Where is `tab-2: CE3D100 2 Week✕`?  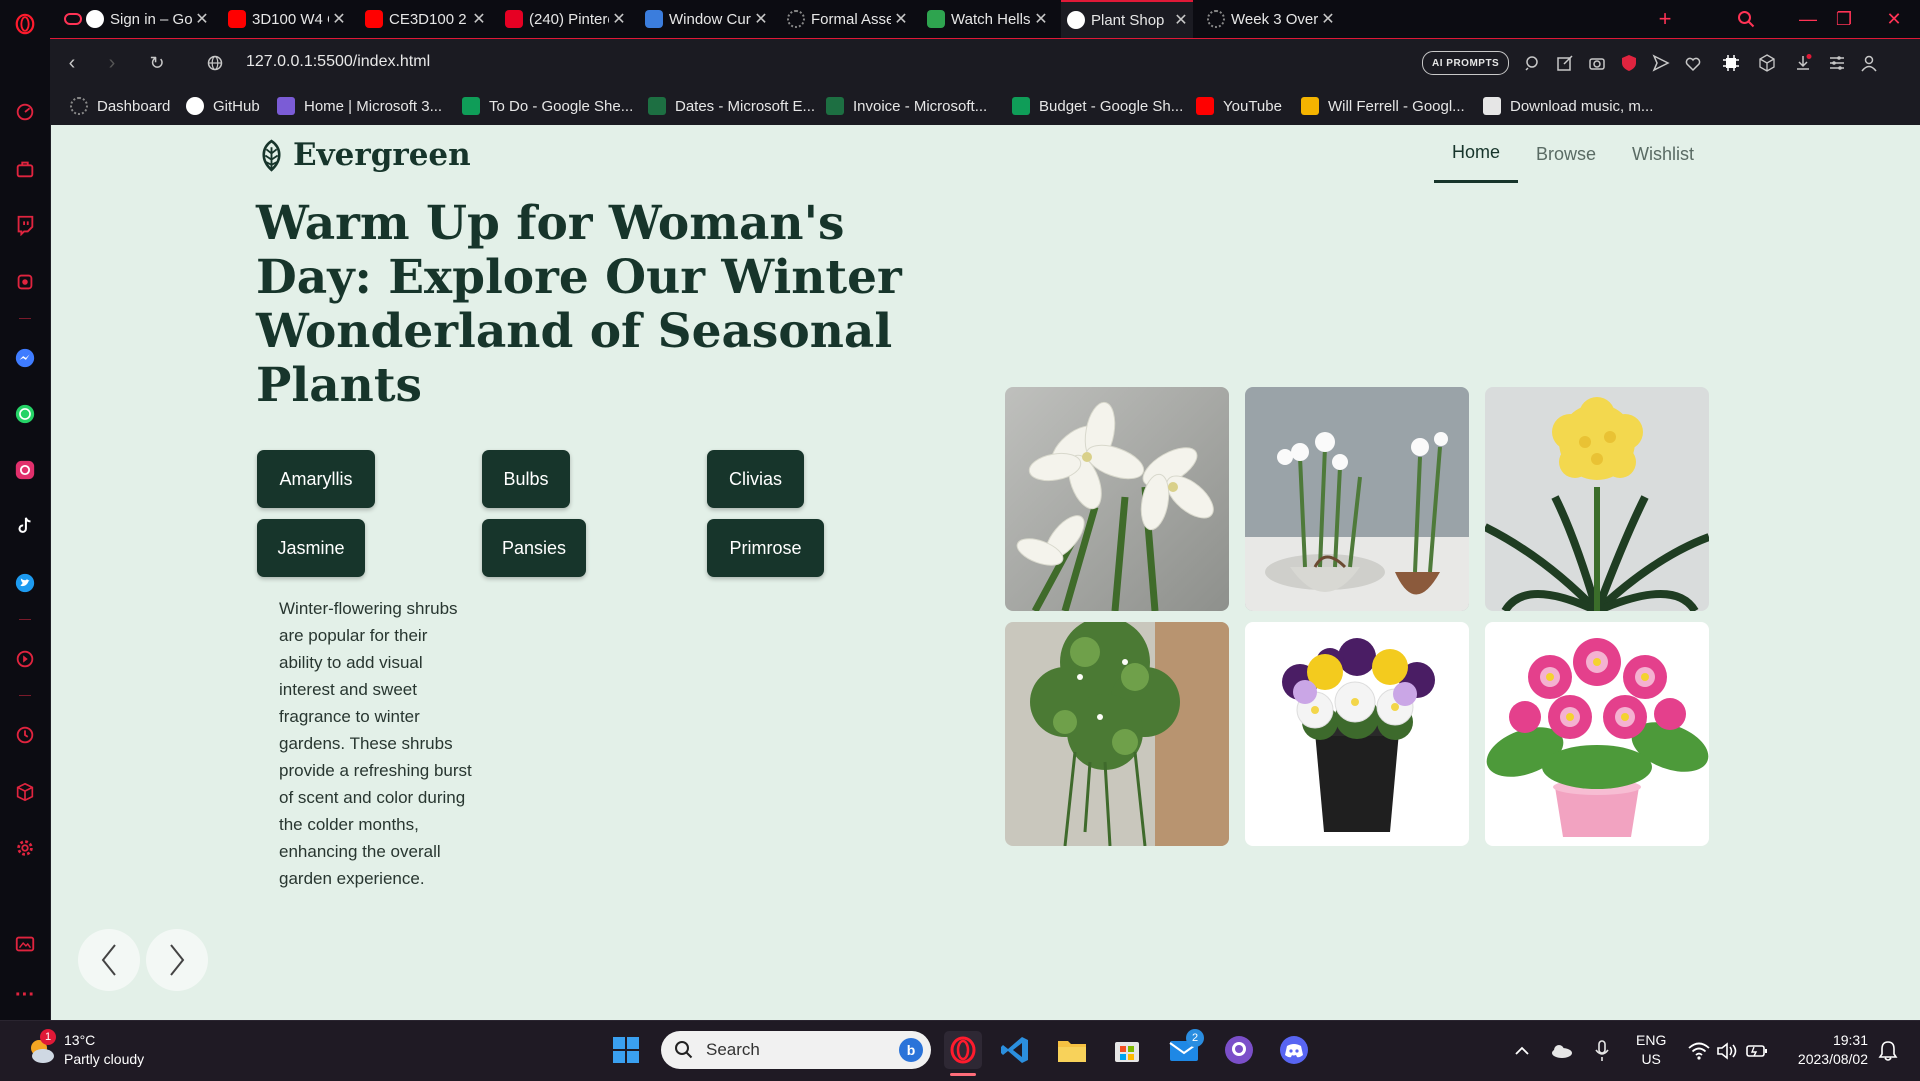 tab-2: CE3D100 2 Week✕ is located at coordinates (425, 19).